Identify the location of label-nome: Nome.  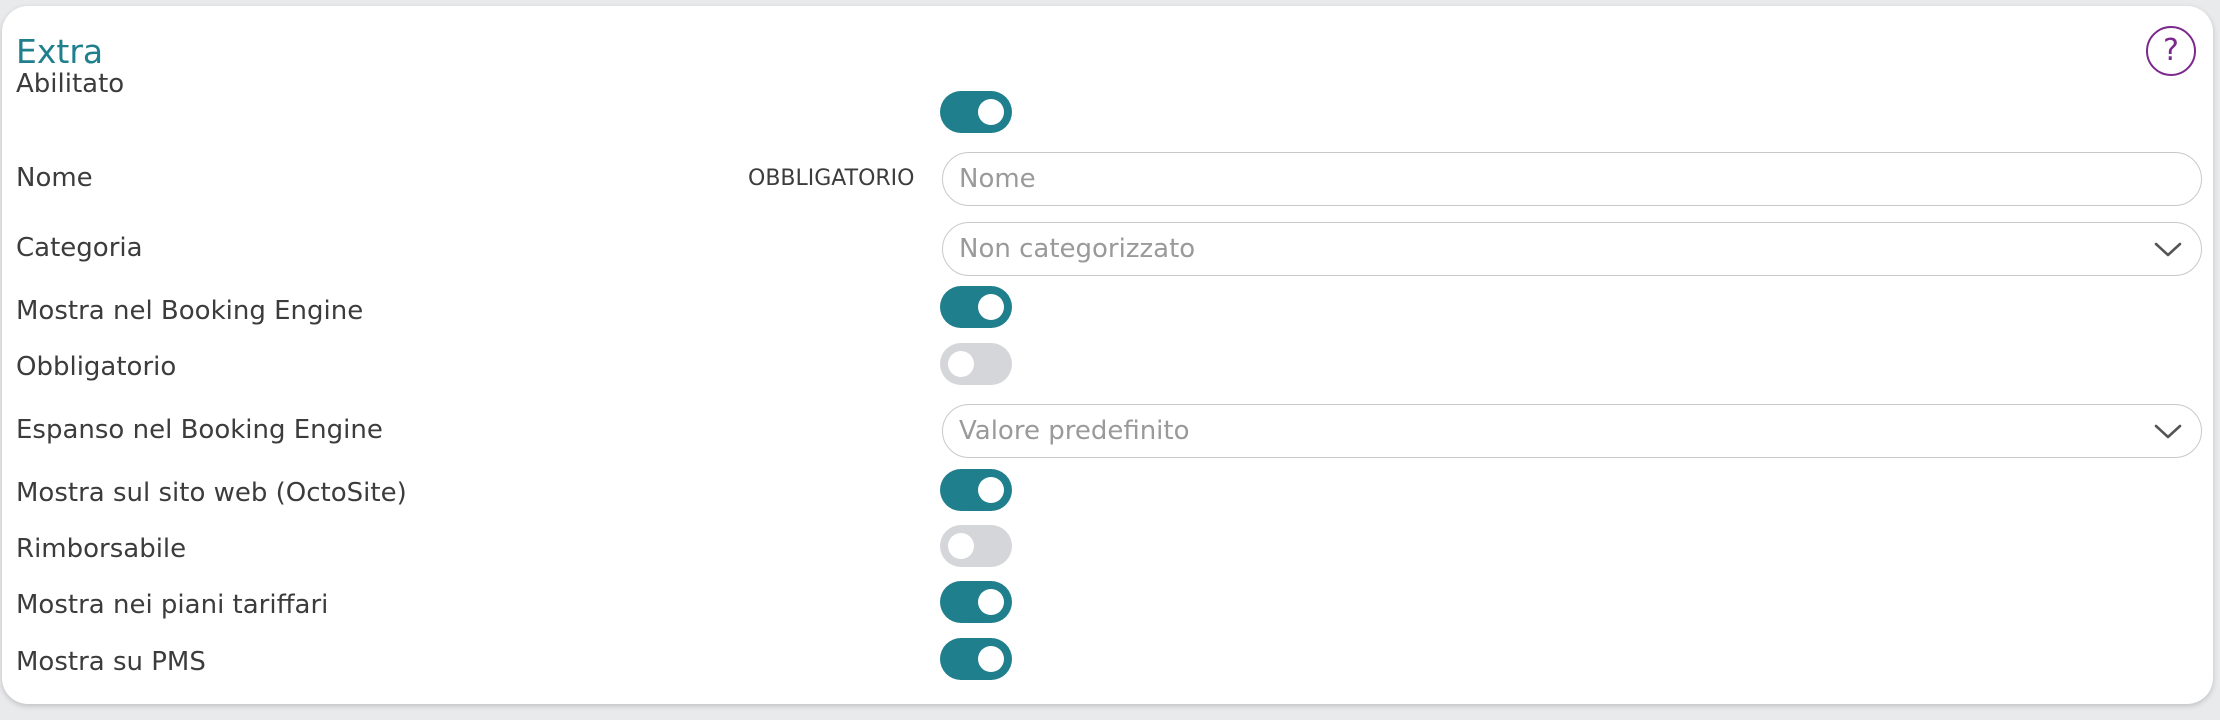
(54, 178).